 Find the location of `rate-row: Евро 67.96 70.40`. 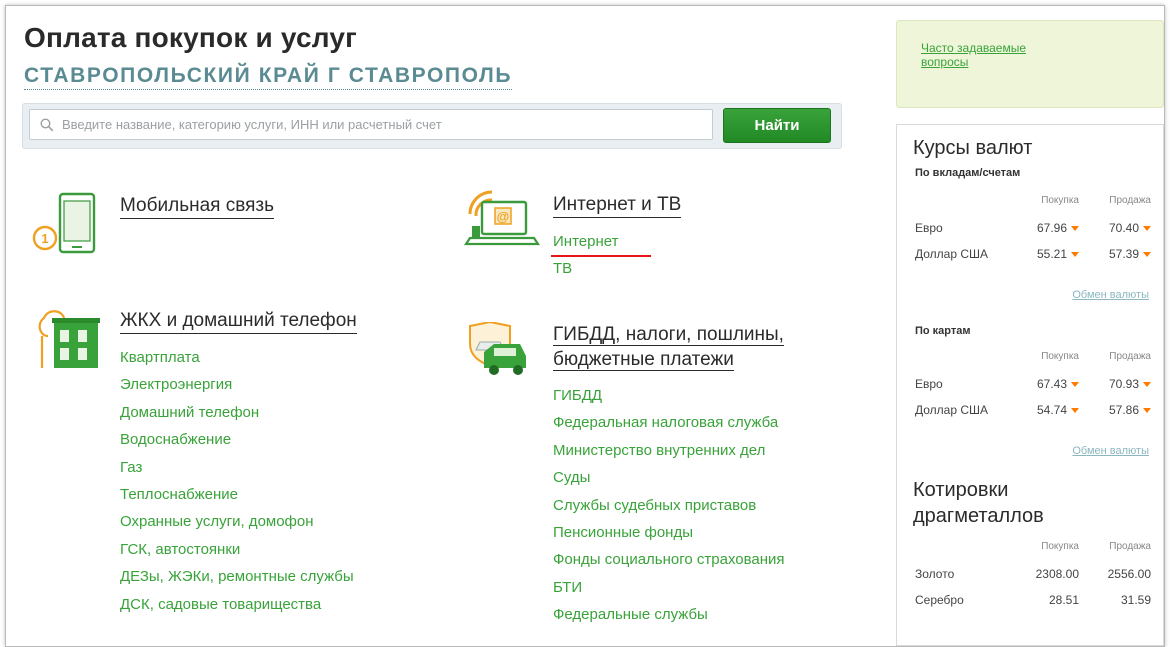

rate-row: Евро 67.96 70.40 is located at coordinates (1033, 228).